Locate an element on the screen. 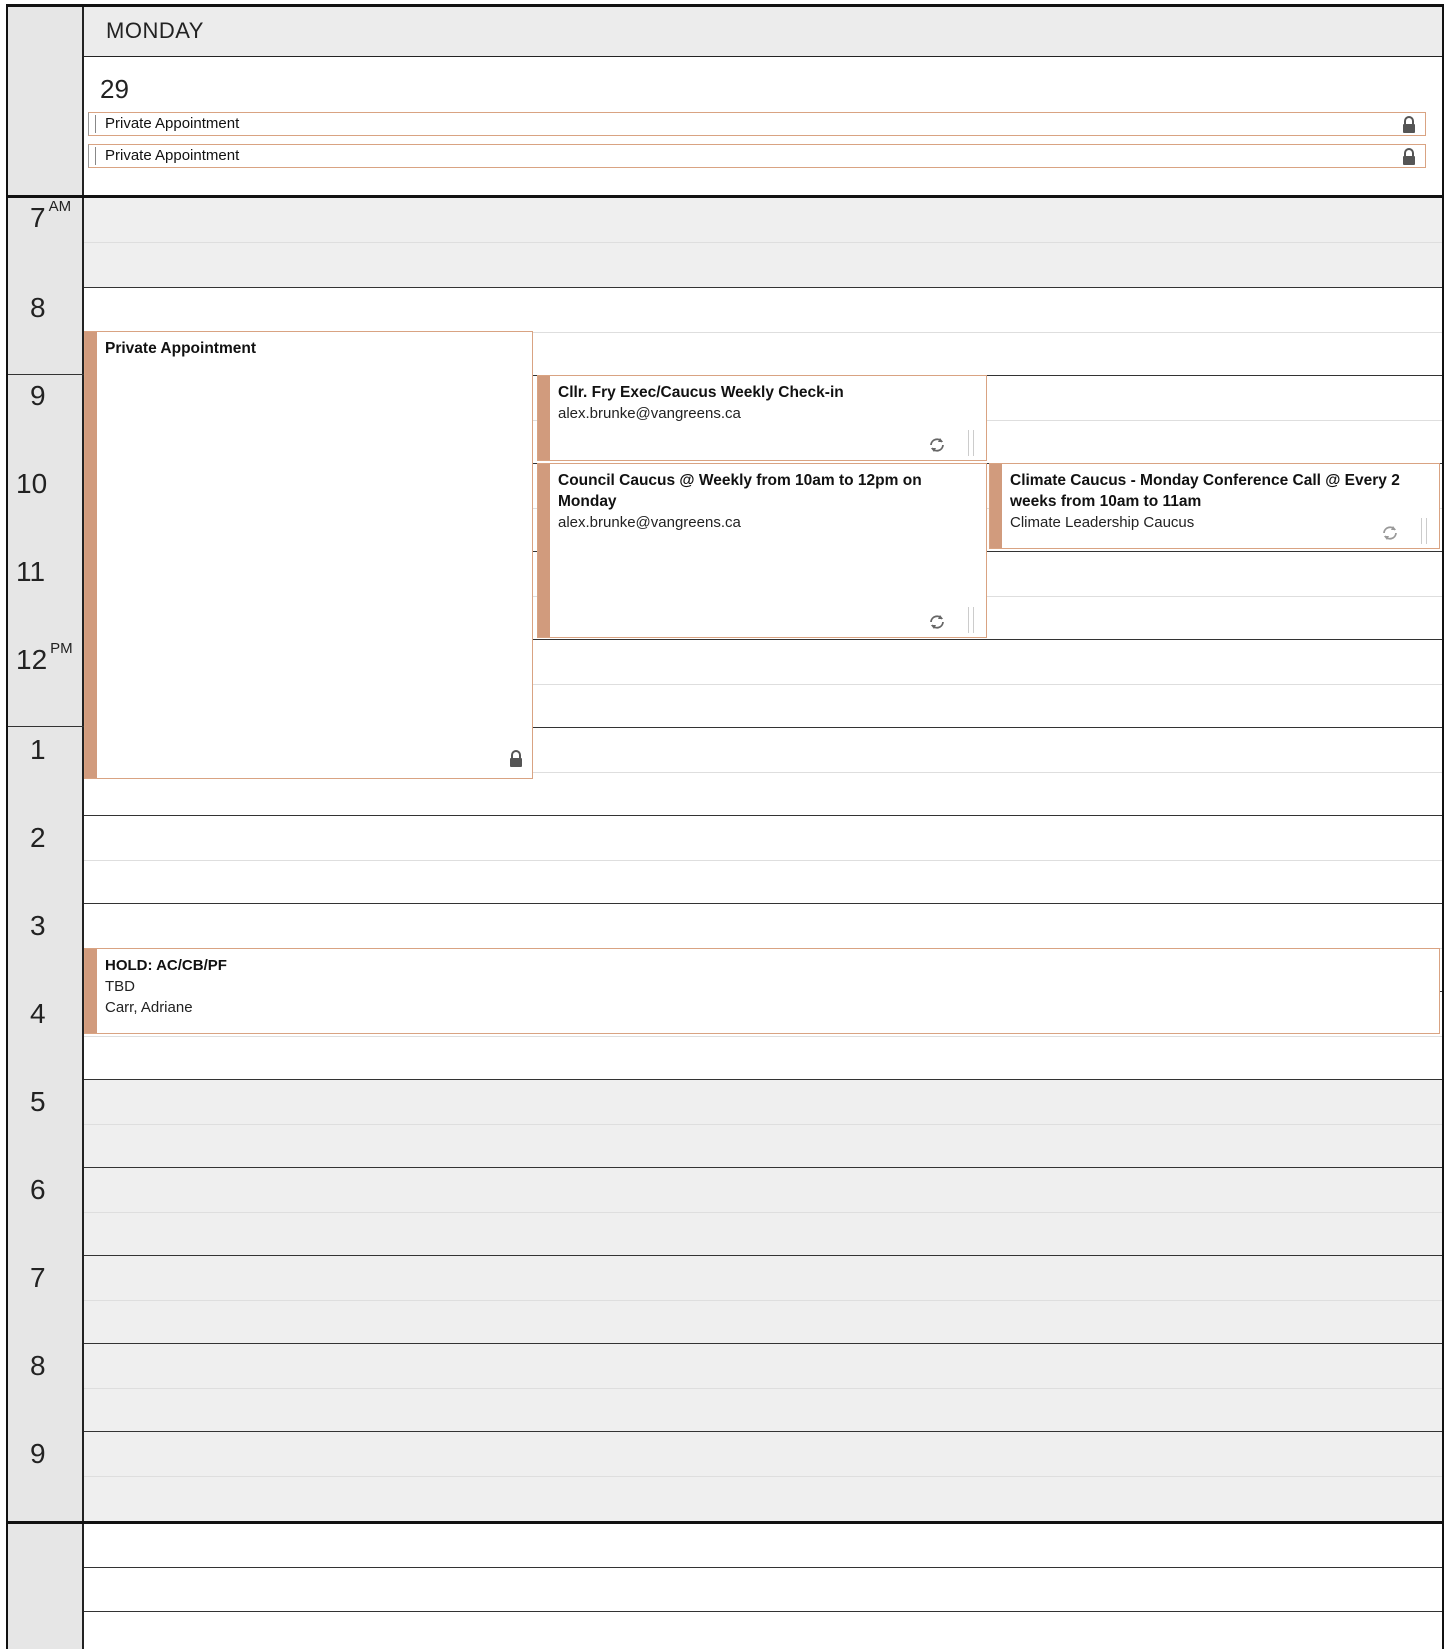 The width and height of the screenshot is (1449, 1649). hour-label: 12 PM is located at coordinates (44, 657).